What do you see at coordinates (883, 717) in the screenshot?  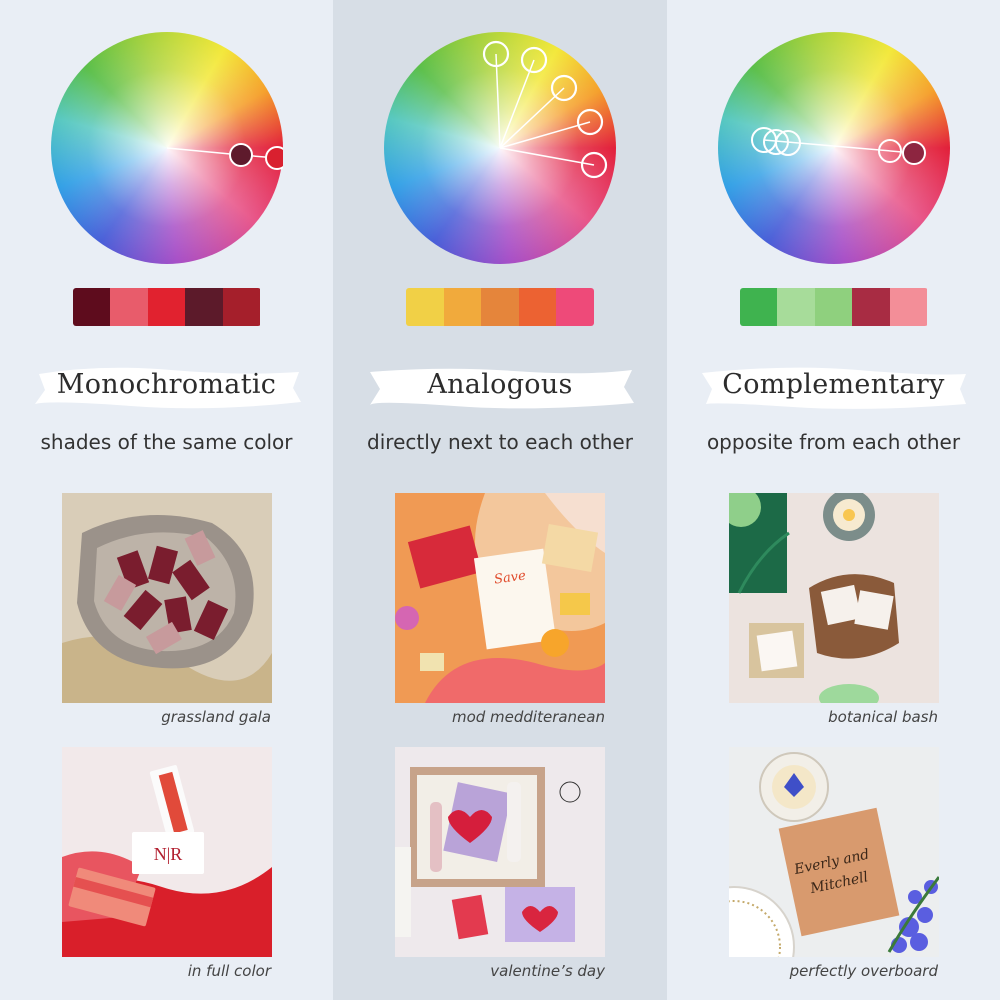 I see `photo-caption: botanical bash` at bounding box center [883, 717].